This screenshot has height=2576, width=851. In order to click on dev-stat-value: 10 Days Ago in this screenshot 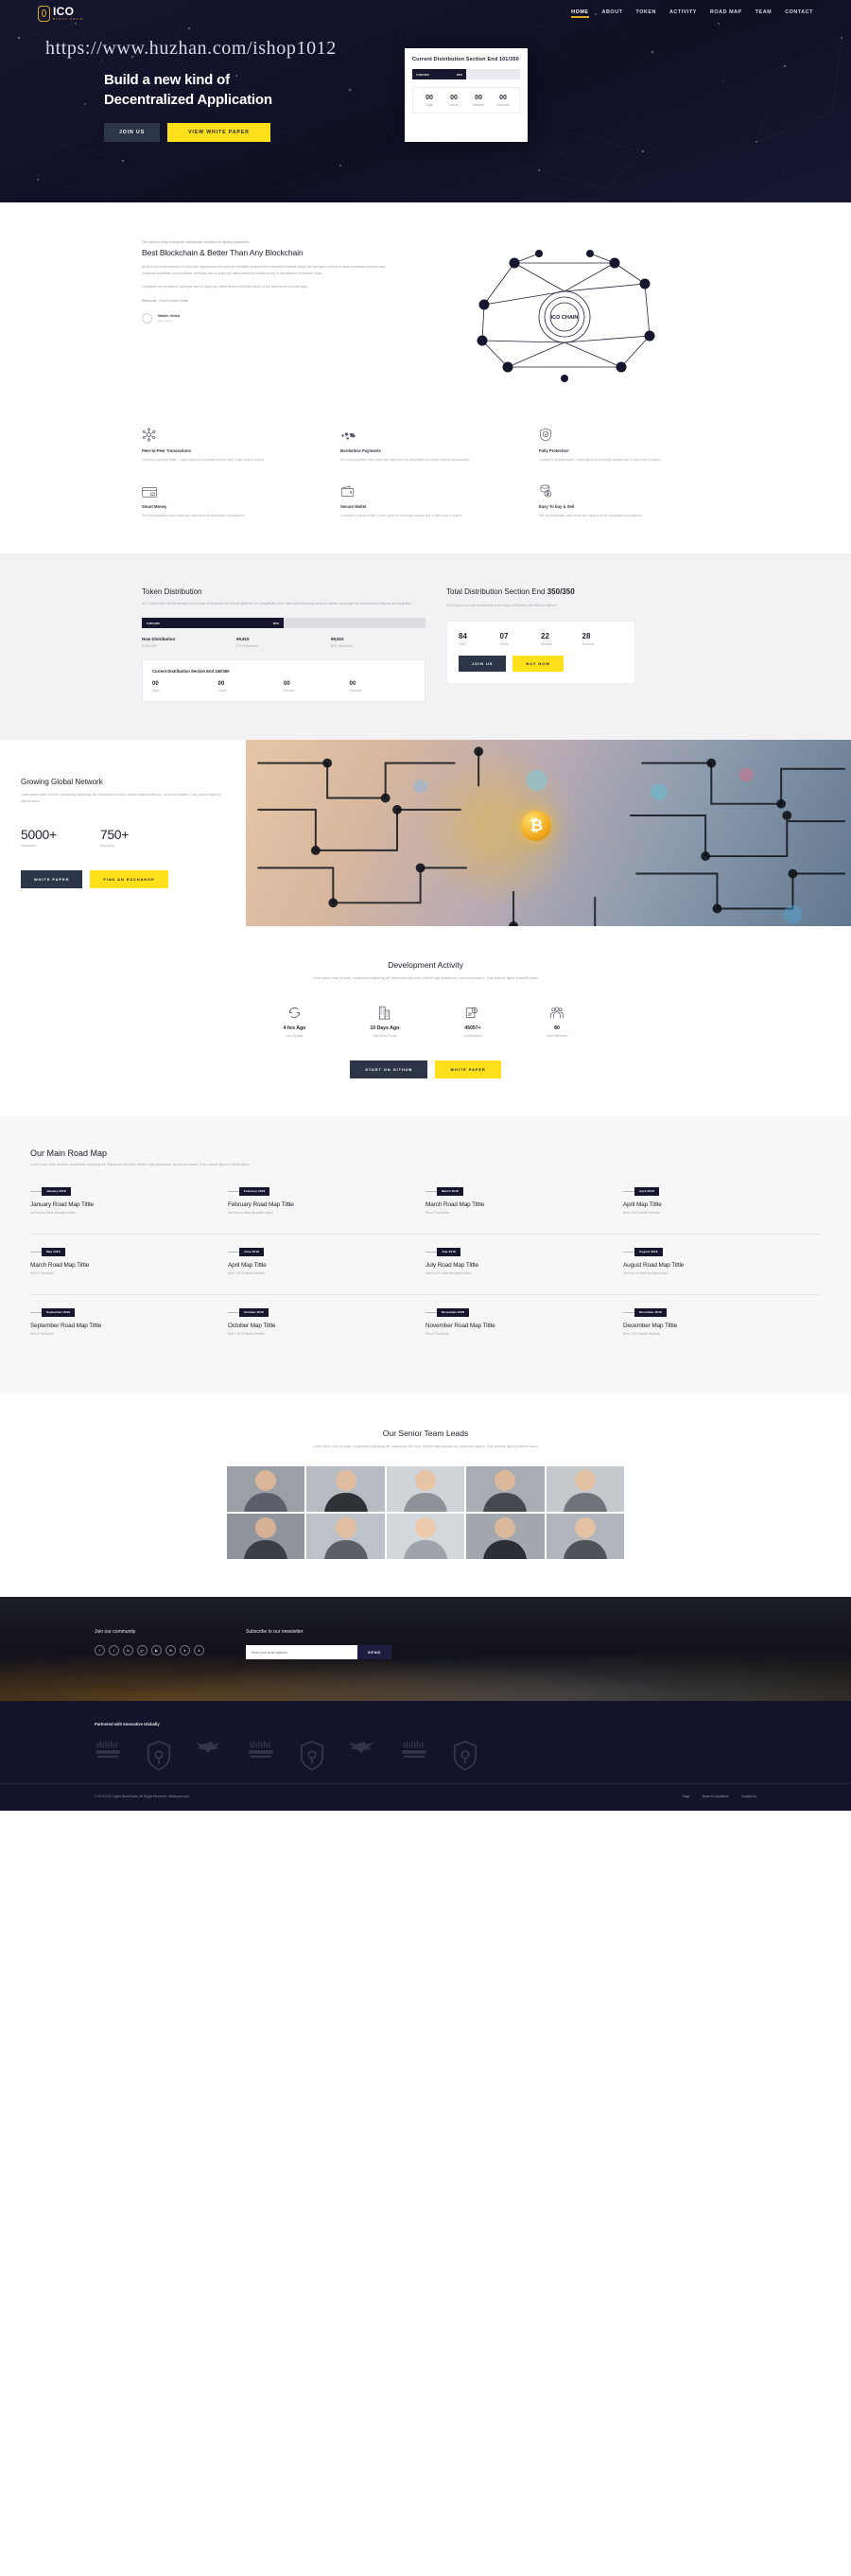, I will do `click(385, 1028)`.